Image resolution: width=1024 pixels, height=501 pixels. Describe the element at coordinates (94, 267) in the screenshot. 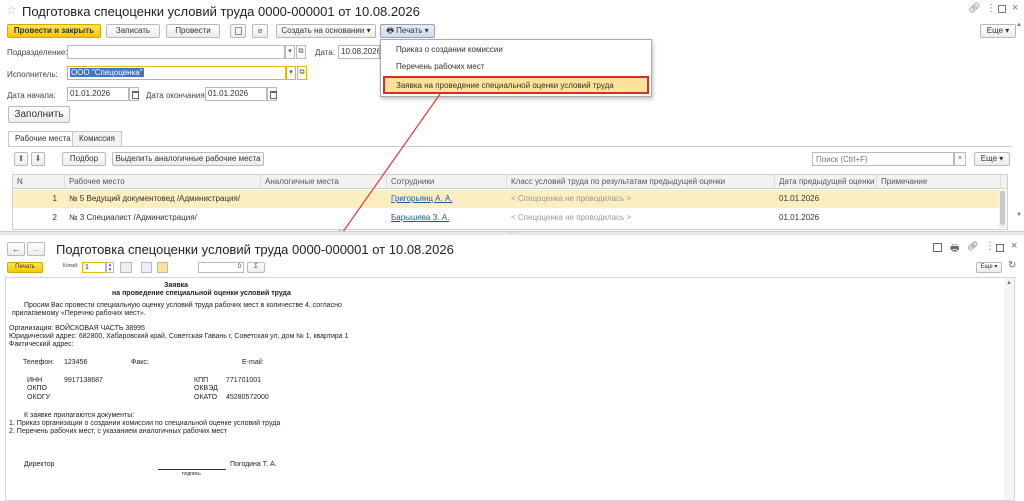

I see `copies-field: 1` at that location.